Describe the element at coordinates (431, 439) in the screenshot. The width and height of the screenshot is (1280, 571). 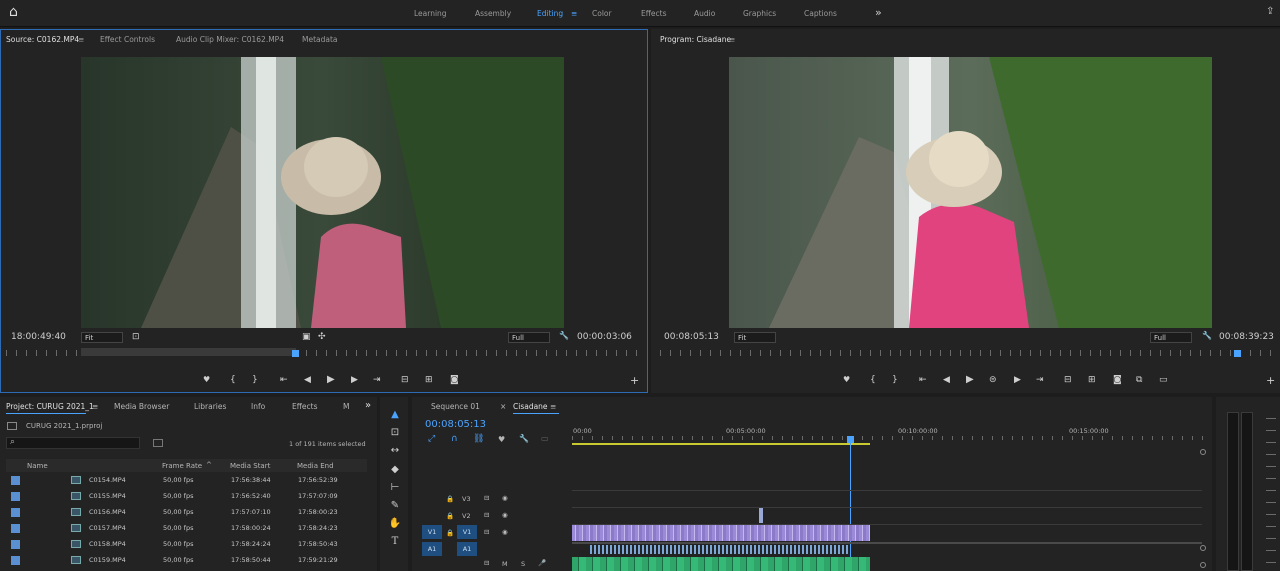
I see `nest-icon: ⤢` at that location.